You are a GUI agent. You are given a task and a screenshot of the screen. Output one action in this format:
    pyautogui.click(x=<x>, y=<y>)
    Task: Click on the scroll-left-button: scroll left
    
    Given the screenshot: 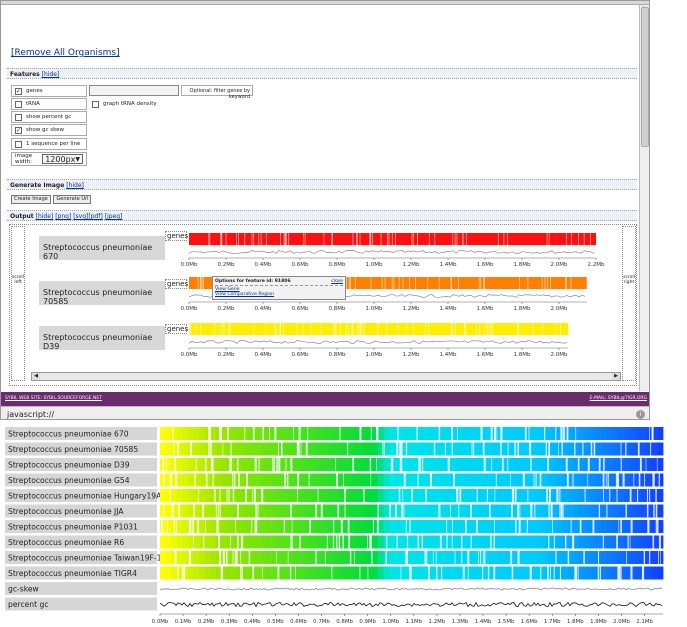 What is the action you would take?
    pyautogui.click(x=18, y=303)
    